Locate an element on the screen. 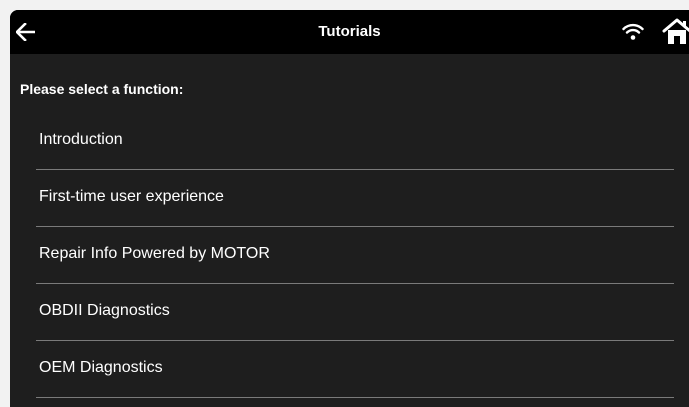 The height and width of the screenshot is (407, 689). back-button is located at coordinates (26, 32).